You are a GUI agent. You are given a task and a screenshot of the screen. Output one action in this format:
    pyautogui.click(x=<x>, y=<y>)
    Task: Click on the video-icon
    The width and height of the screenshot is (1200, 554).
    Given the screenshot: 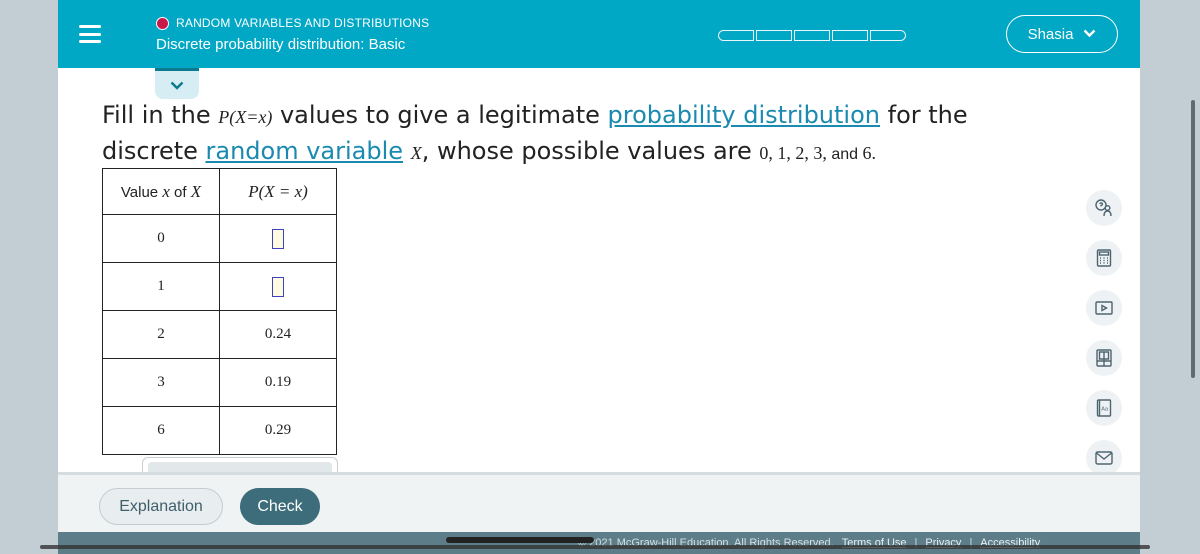 What is the action you would take?
    pyautogui.click(x=1104, y=308)
    